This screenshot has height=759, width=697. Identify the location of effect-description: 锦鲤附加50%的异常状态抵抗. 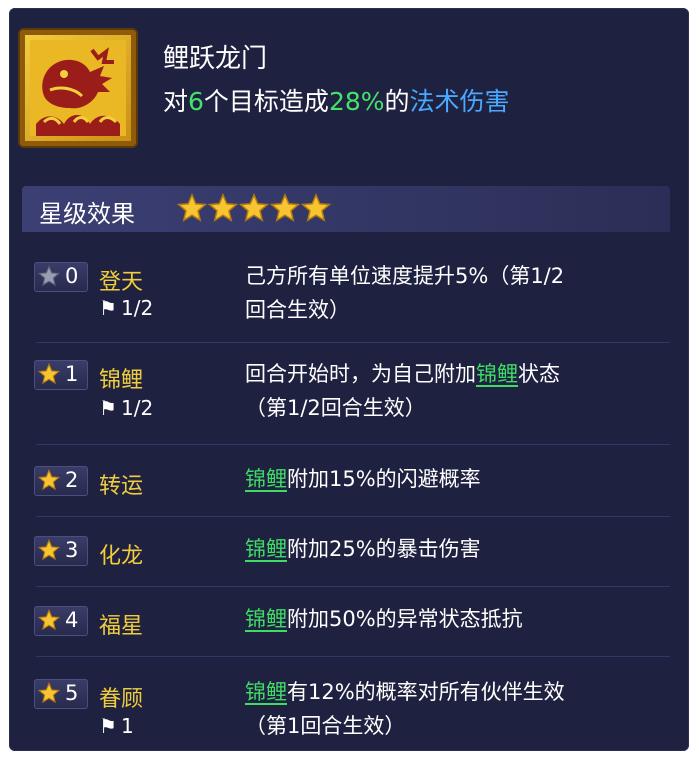
(455, 619).